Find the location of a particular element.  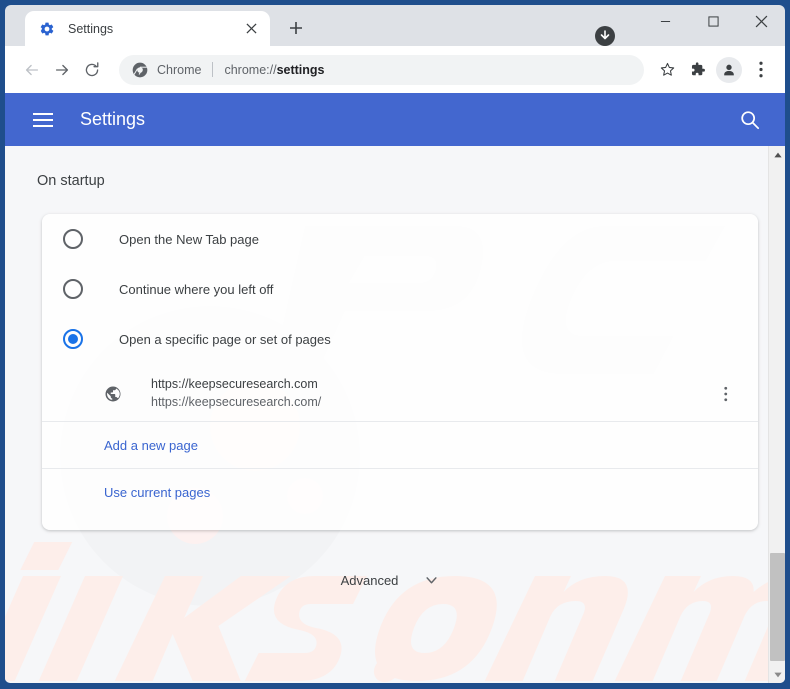

advanced-expand-button: Advanced is located at coordinates (389, 580).